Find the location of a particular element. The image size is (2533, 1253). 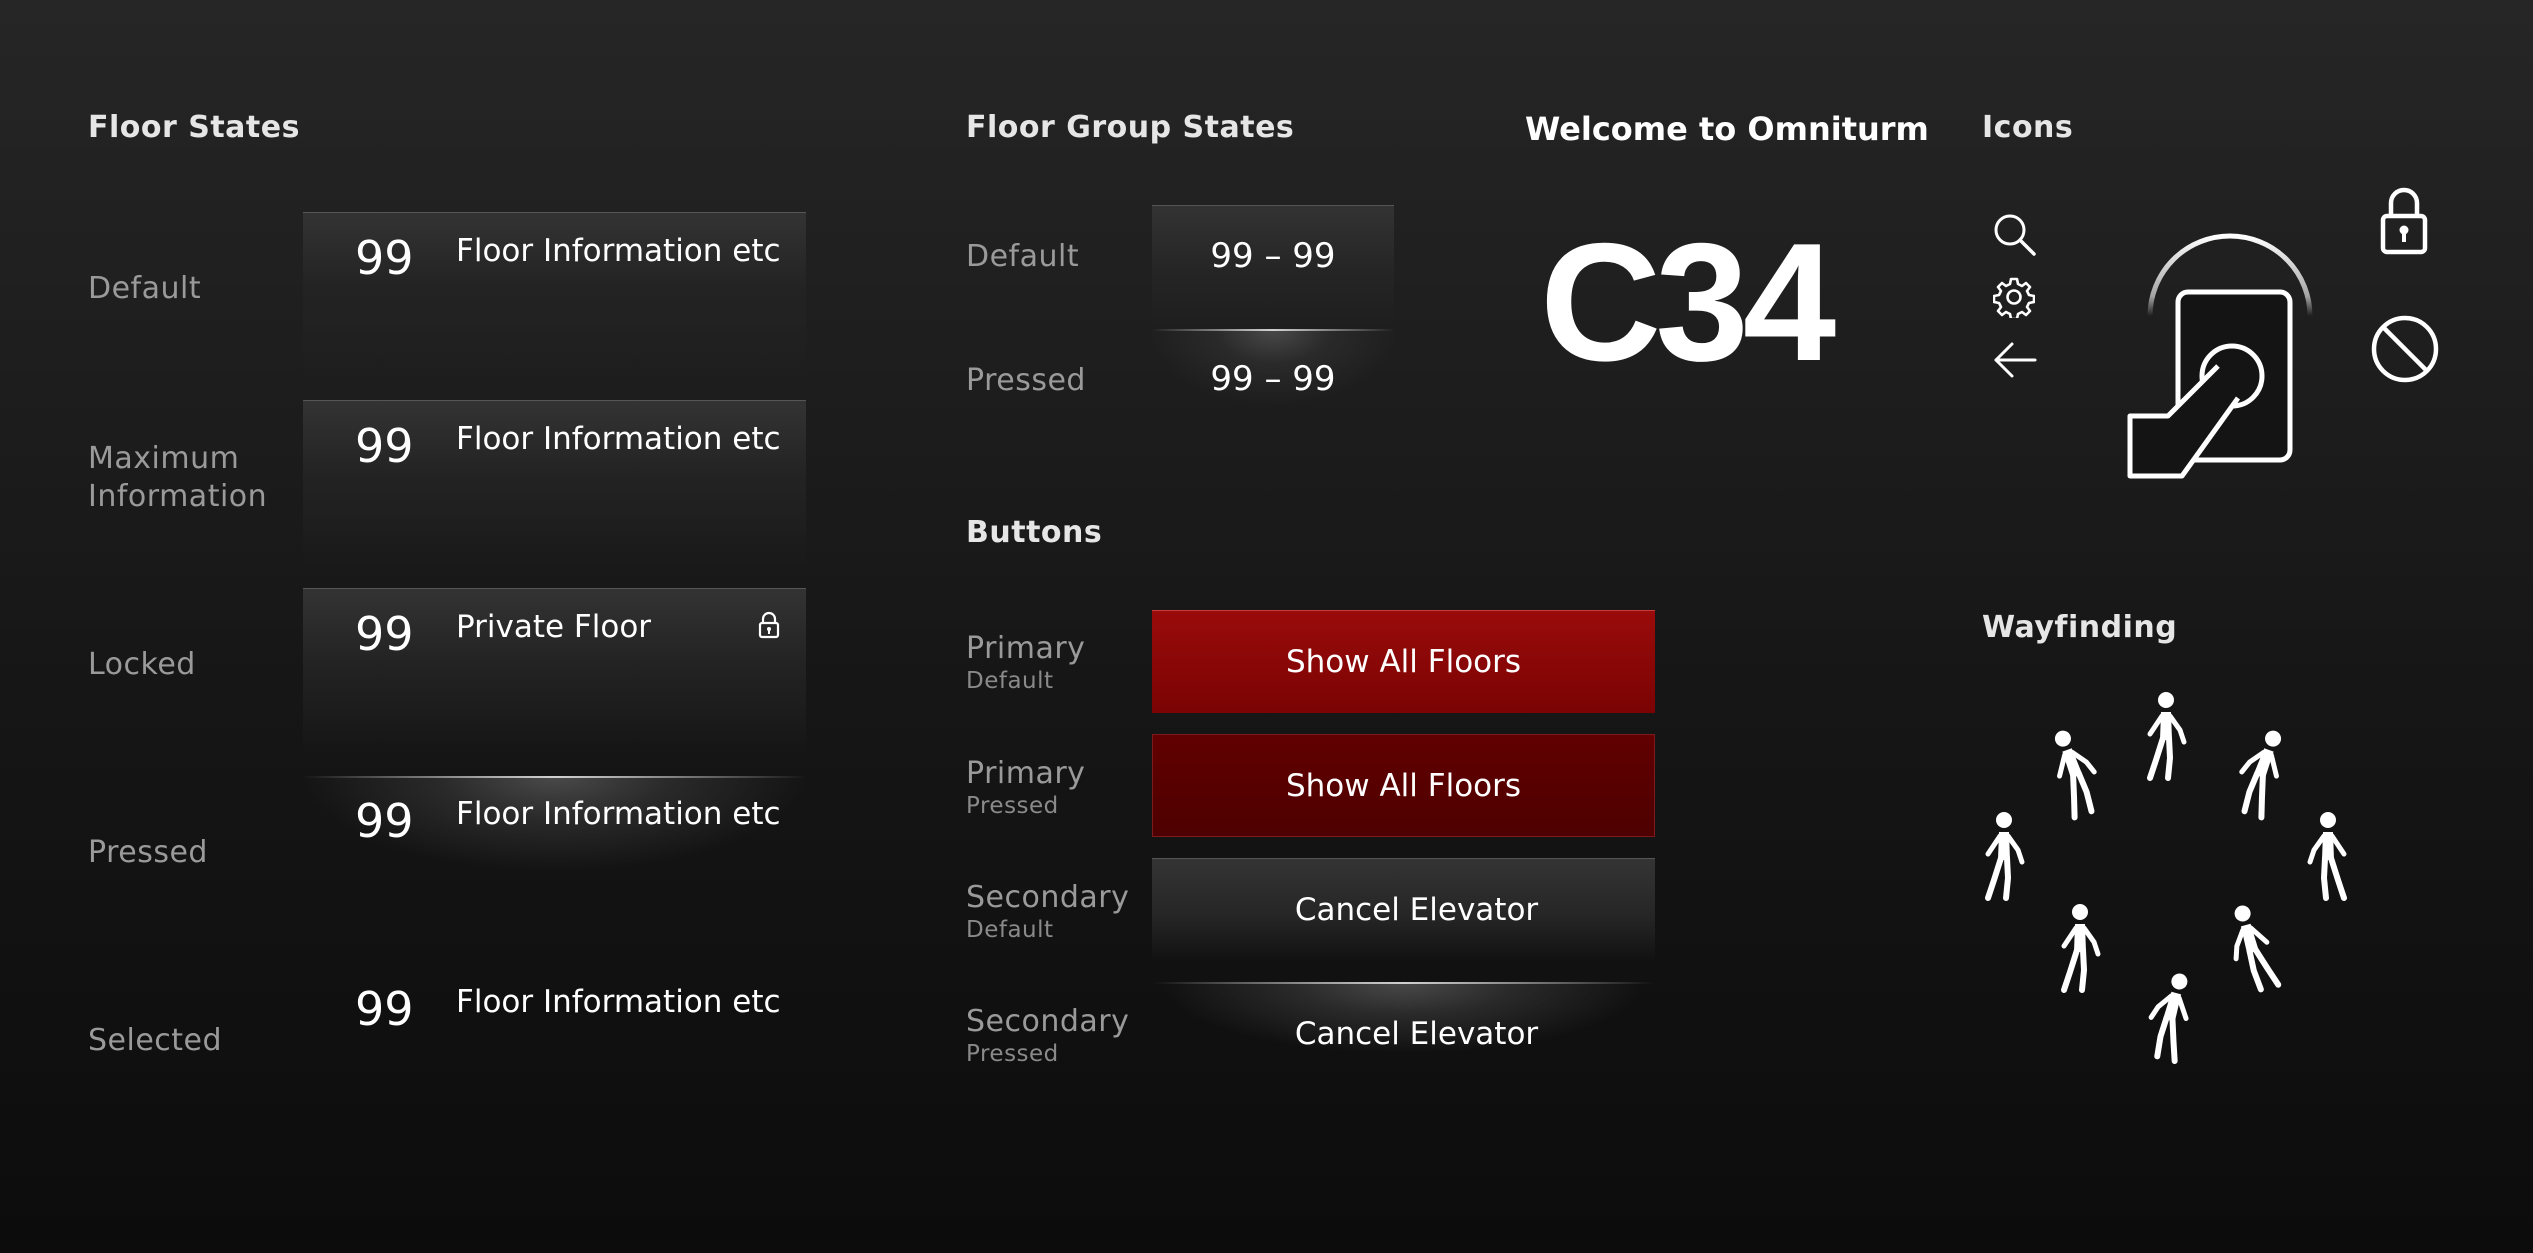

floor-group-label-pressed: Pressed is located at coordinates (1026, 380).